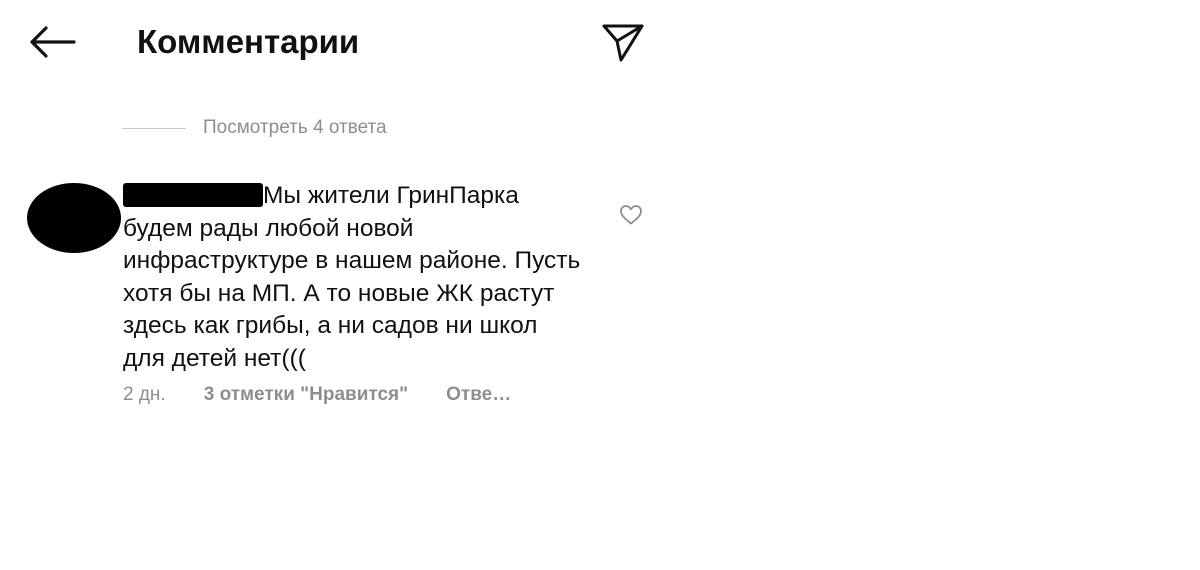 The image size is (1200, 570). I want to click on replies-divider, so click(154, 128).